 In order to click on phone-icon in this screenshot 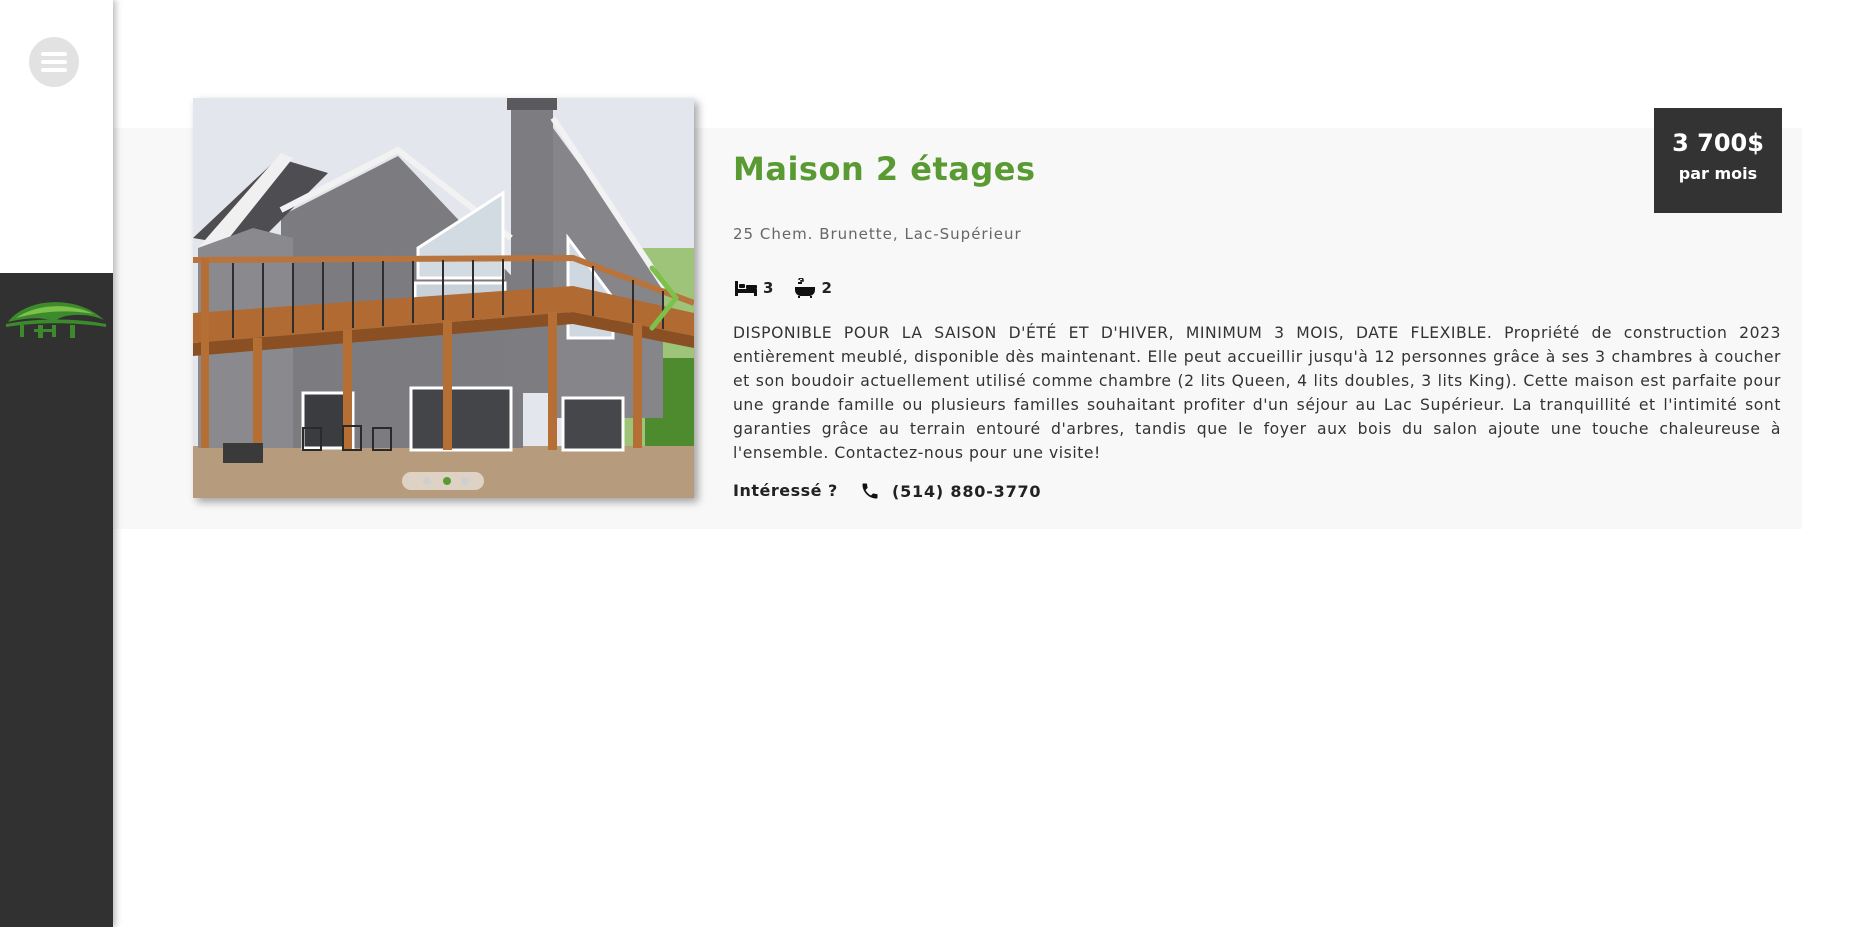, I will do `click(870, 491)`.